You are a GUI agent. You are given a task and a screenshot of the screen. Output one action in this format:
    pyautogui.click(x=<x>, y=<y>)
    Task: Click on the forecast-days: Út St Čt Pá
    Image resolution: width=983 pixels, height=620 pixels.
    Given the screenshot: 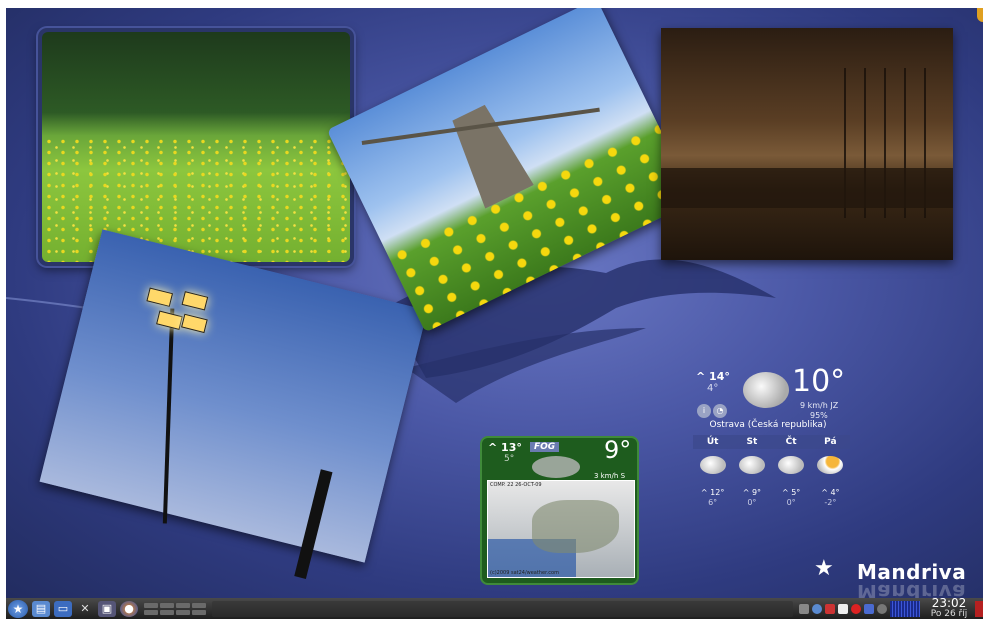 What is the action you would take?
    pyautogui.click(x=771, y=442)
    